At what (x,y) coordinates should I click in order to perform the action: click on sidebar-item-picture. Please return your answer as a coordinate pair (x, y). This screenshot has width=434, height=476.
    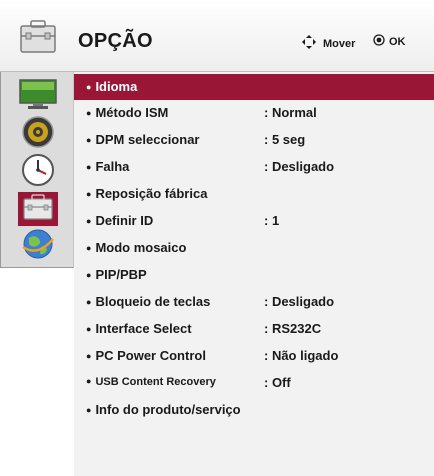
    Looking at the image, I should click on (38, 96).